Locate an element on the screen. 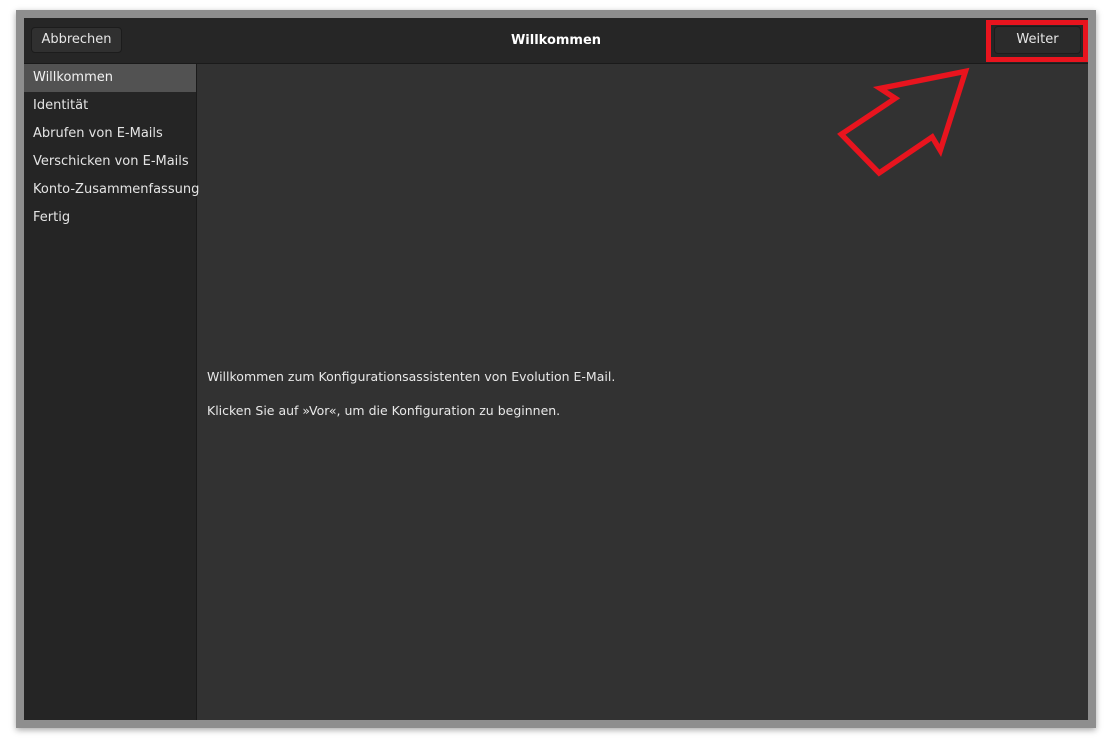  headerbar: Abbrechen Willkommen Weiter is located at coordinates (556, 41).